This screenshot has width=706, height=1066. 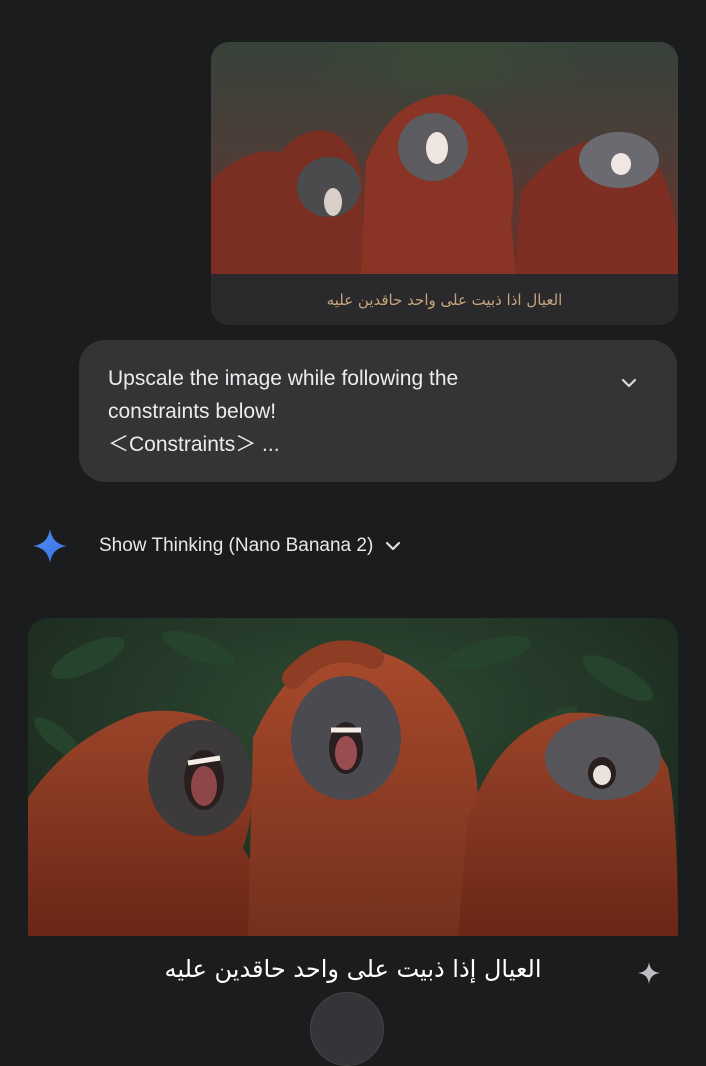 I want to click on uploaded-image-caption: العيال اذا ذبيت على واحد حاقدين عليه, so click(x=444, y=299).